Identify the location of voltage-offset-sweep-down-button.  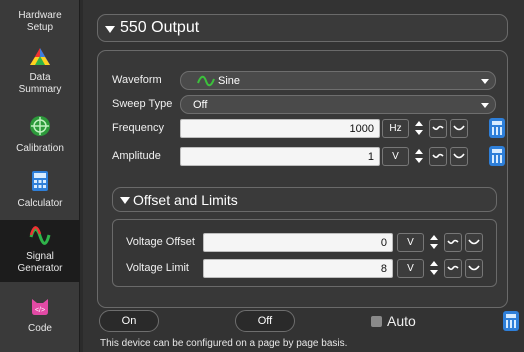
(453, 242).